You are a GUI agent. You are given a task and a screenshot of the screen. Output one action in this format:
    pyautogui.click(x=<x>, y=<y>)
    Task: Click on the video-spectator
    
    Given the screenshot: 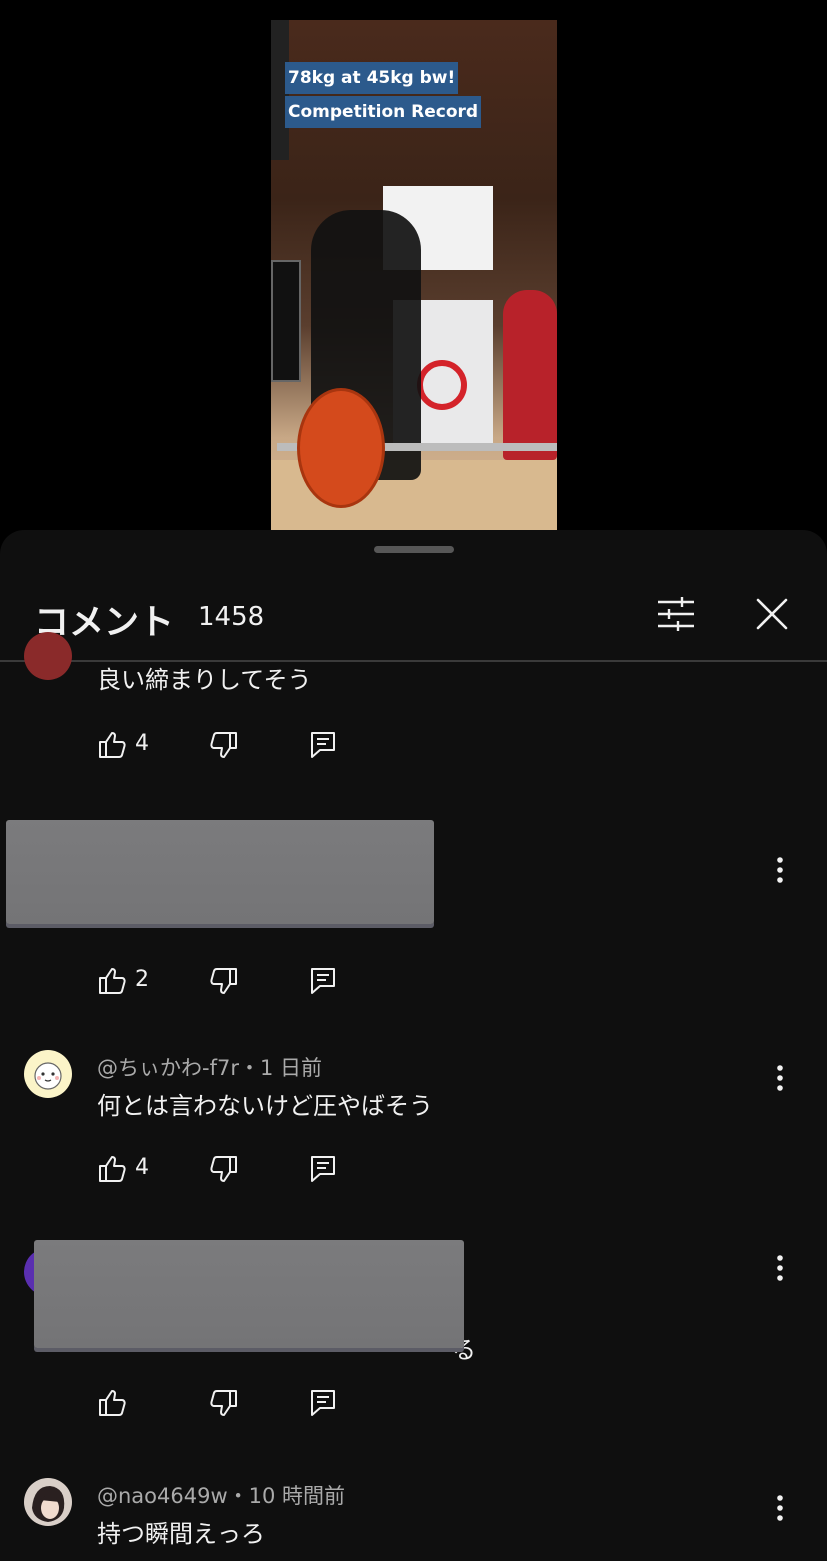 What is the action you would take?
    pyautogui.click(x=530, y=375)
    